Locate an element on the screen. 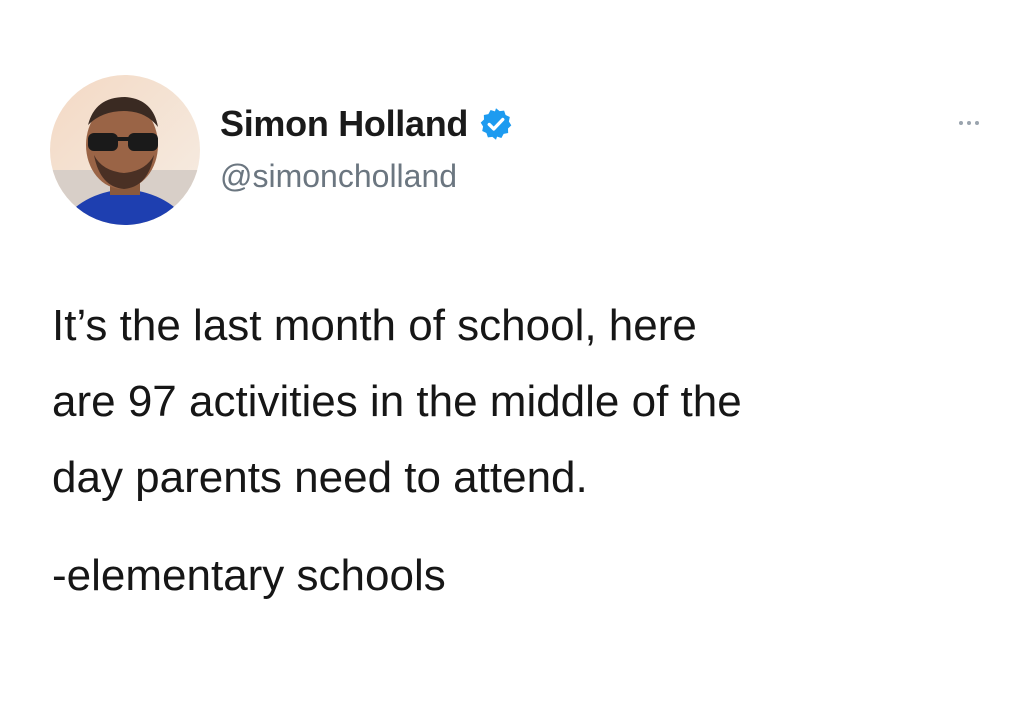 This screenshot has width=1024, height=717. tweet-body-line: It’s the last month of school, here is located at coordinates (374, 325).